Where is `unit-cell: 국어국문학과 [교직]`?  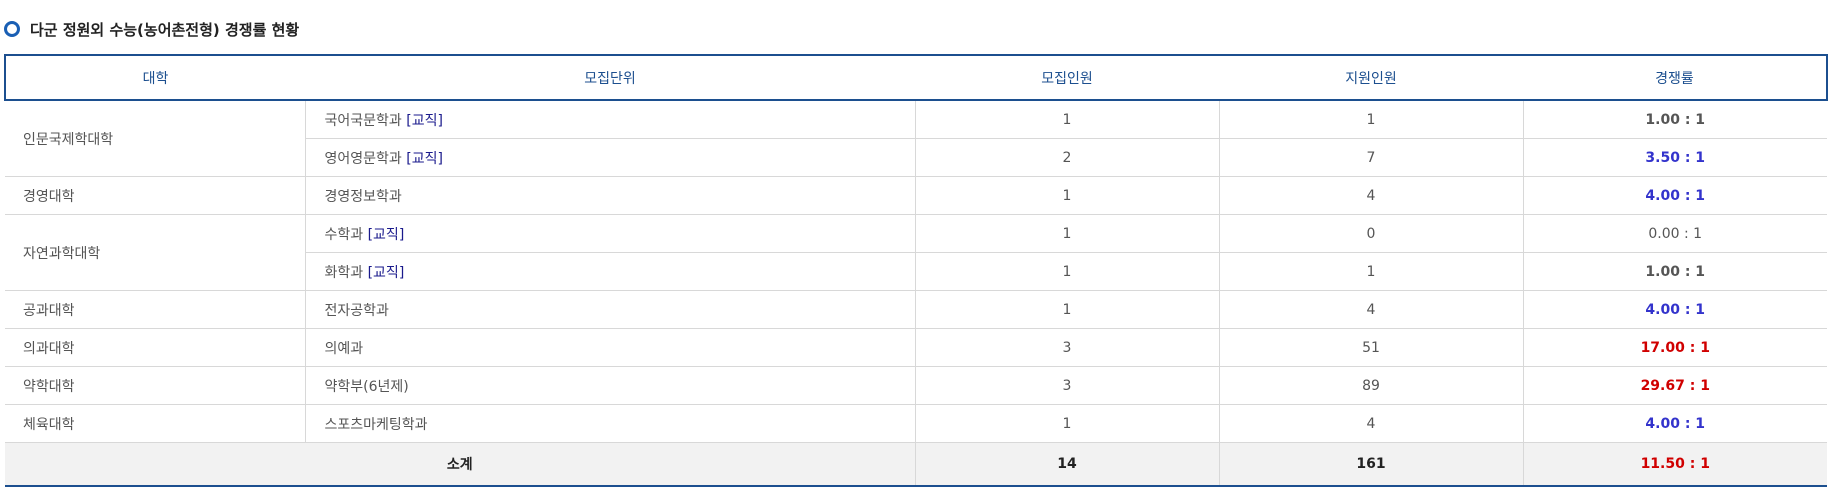
unit-cell: 국어국문학과 [교직] is located at coordinates (610, 119).